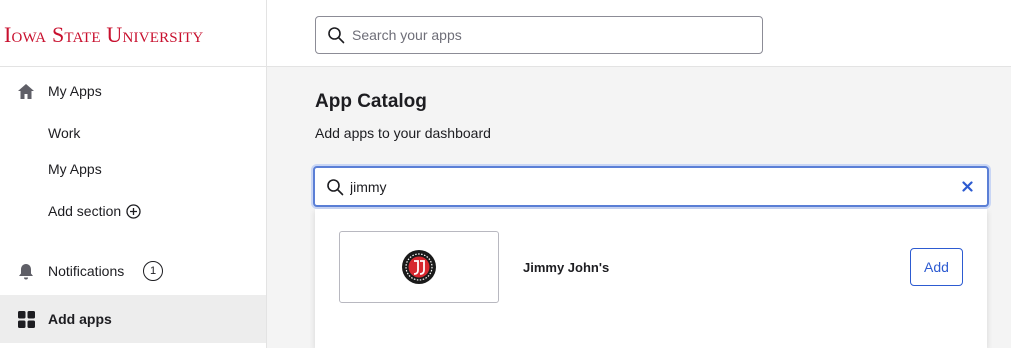 This screenshot has height=348, width=1011. I want to click on sidebar-item-notifications: Notifications 1, so click(133, 271).